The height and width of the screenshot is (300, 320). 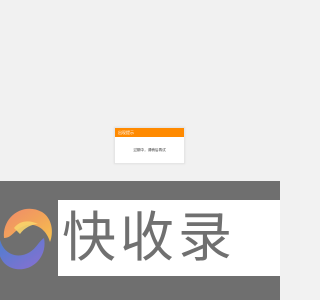 I want to click on watermark-text: 快收录, so click(x=149, y=237).